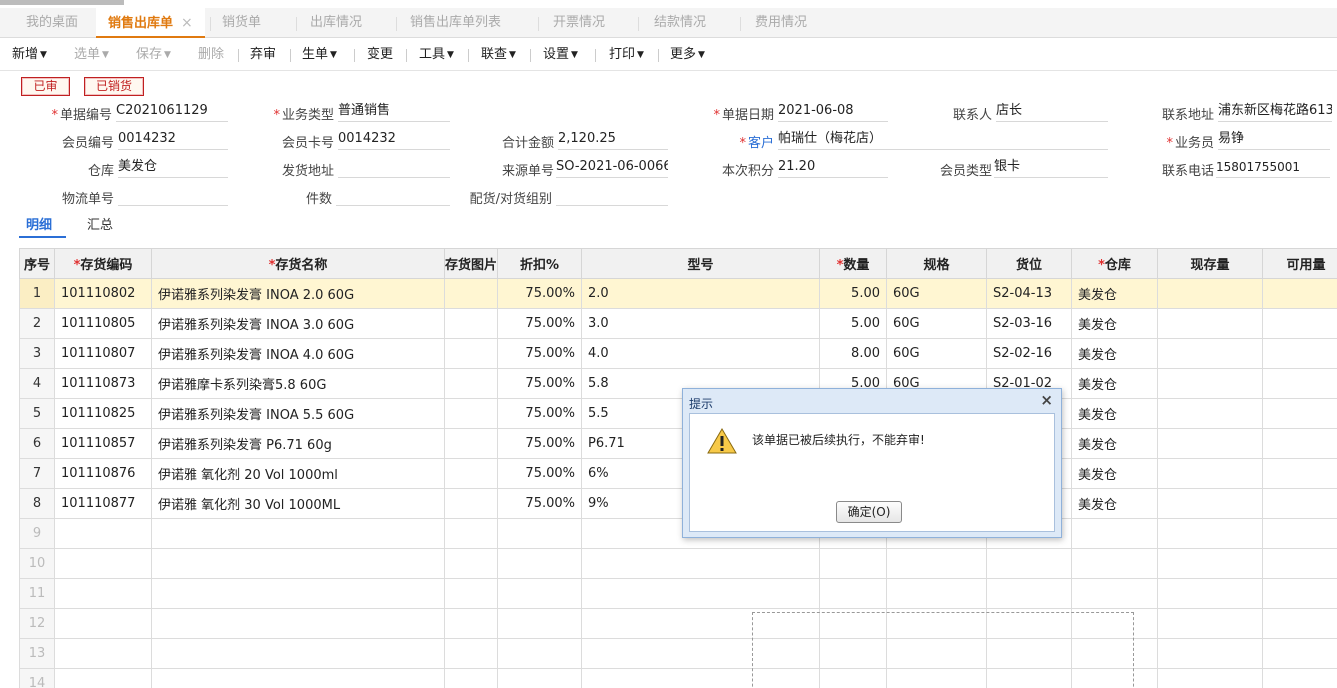 Image resolution: width=1337 pixels, height=688 pixels. I want to click on ship-address-field, so click(394, 168).